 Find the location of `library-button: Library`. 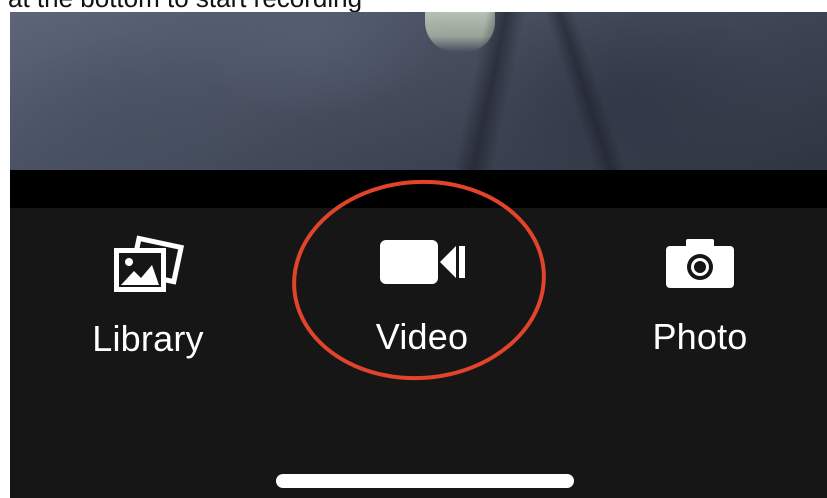

library-button: Library is located at coordinates (148, 294).